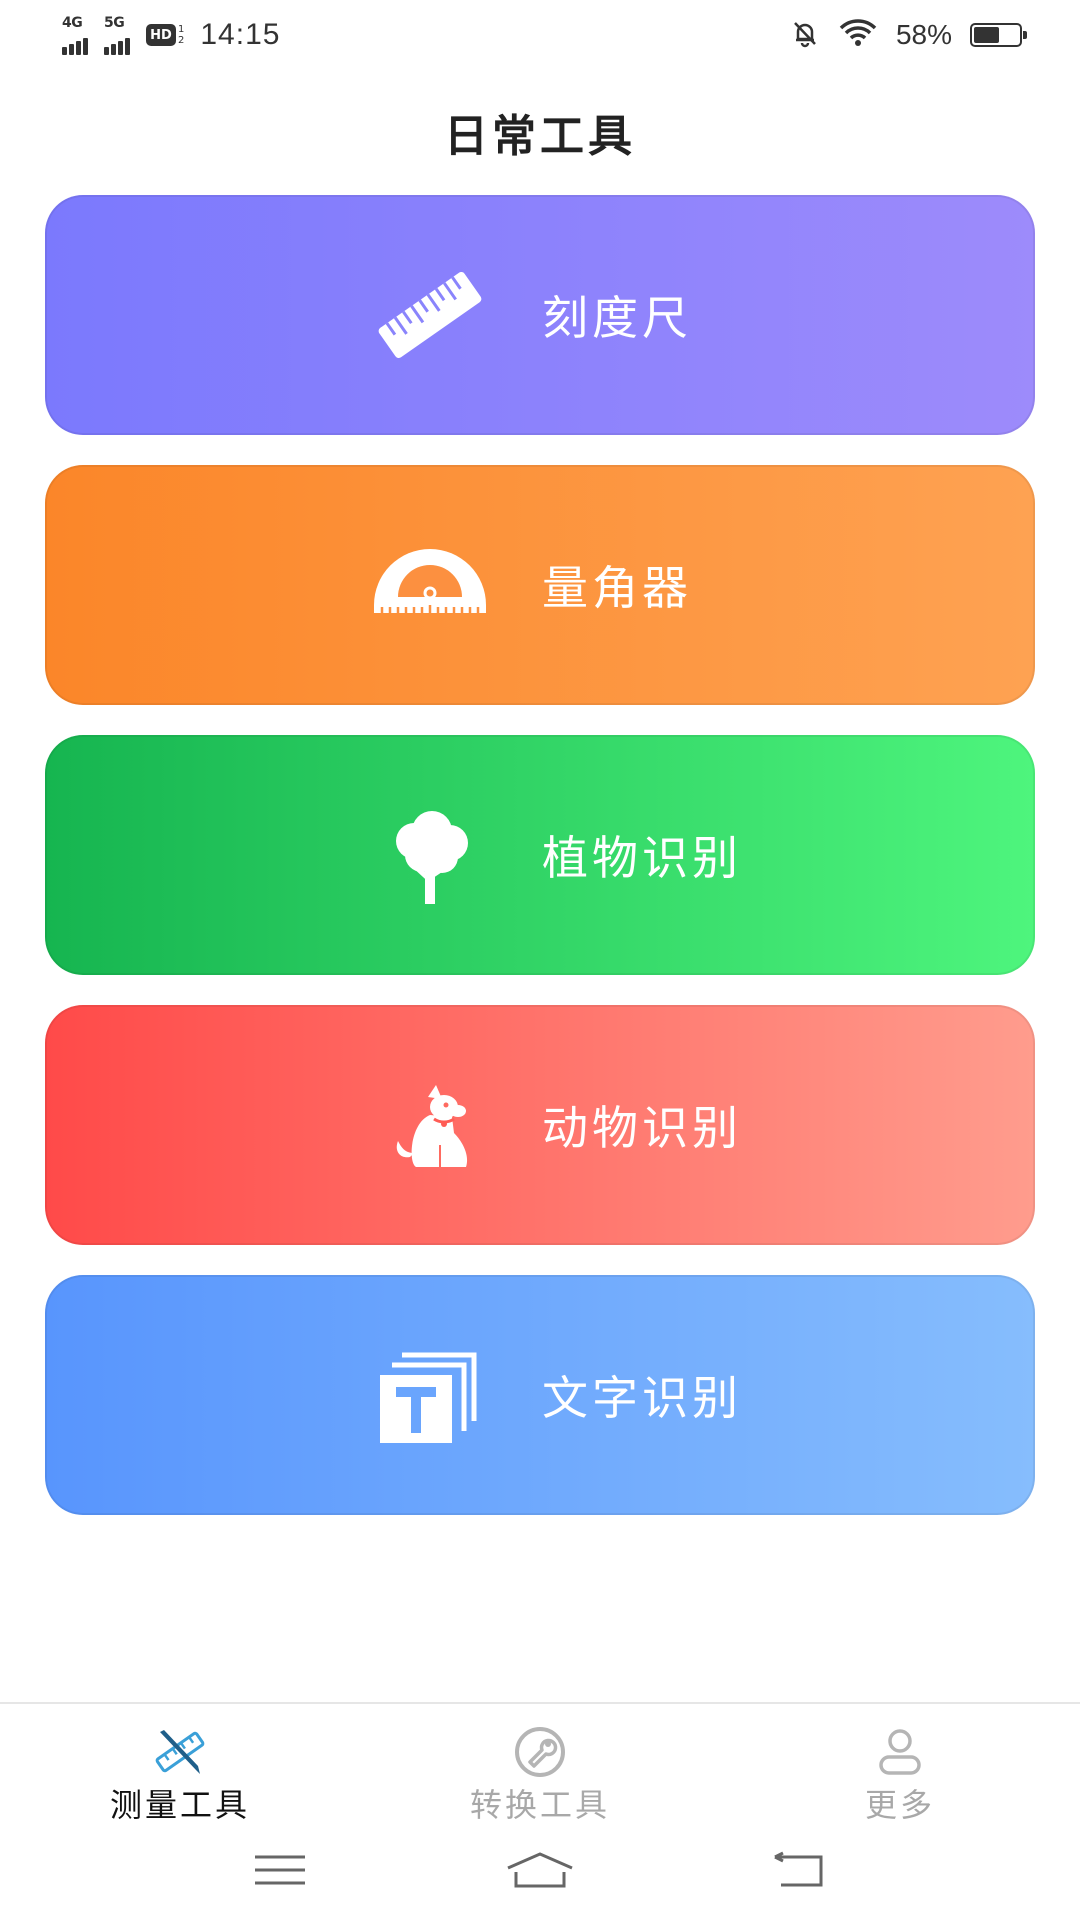 This screenshot has height=1920, width=1080. What do you see at coordinates (986, 35) in the screenshot?
I see `battery-fill` at bounding box center [986, 35].